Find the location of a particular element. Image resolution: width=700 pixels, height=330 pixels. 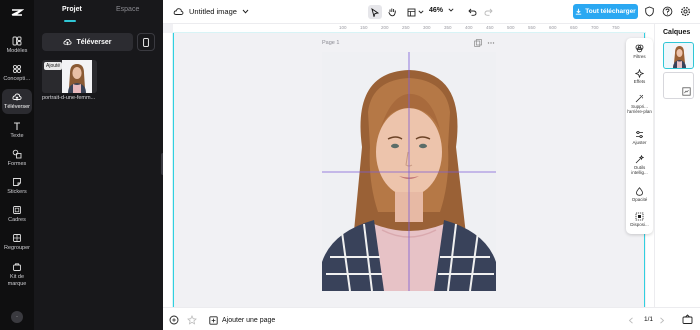

upload-cloud-icon is located at coordinates (17, 97).